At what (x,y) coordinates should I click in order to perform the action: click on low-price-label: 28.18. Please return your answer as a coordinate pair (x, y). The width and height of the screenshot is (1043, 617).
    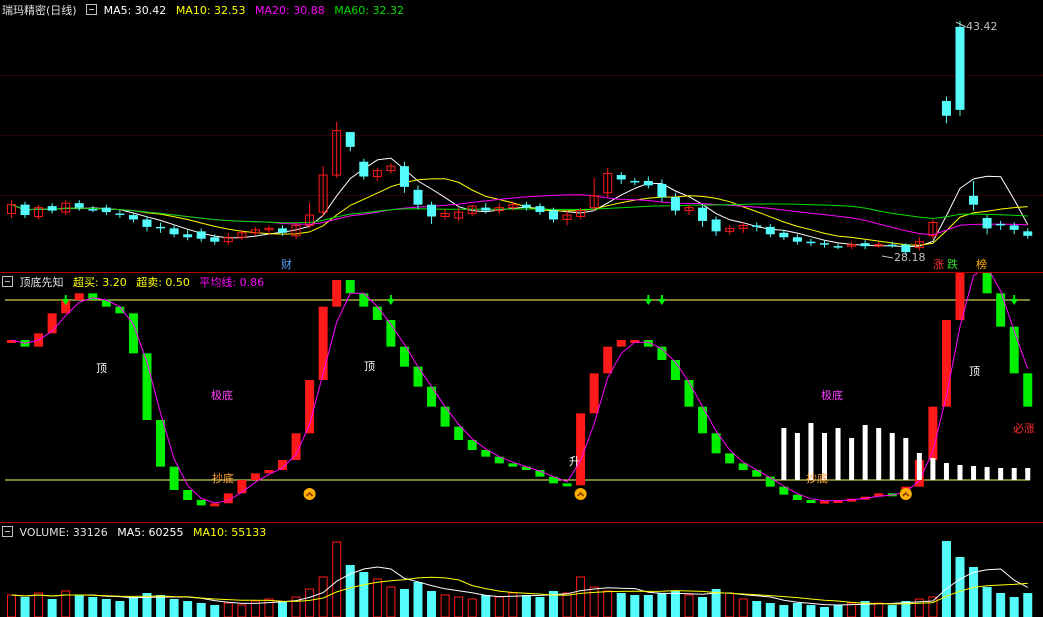
    Looking at the image, I should click on (910, 257).